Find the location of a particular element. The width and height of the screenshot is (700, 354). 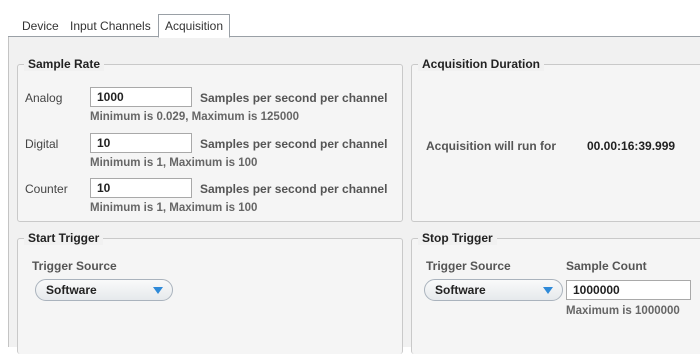

counter-rate-input: 10 is located at coordinates (141, 188).